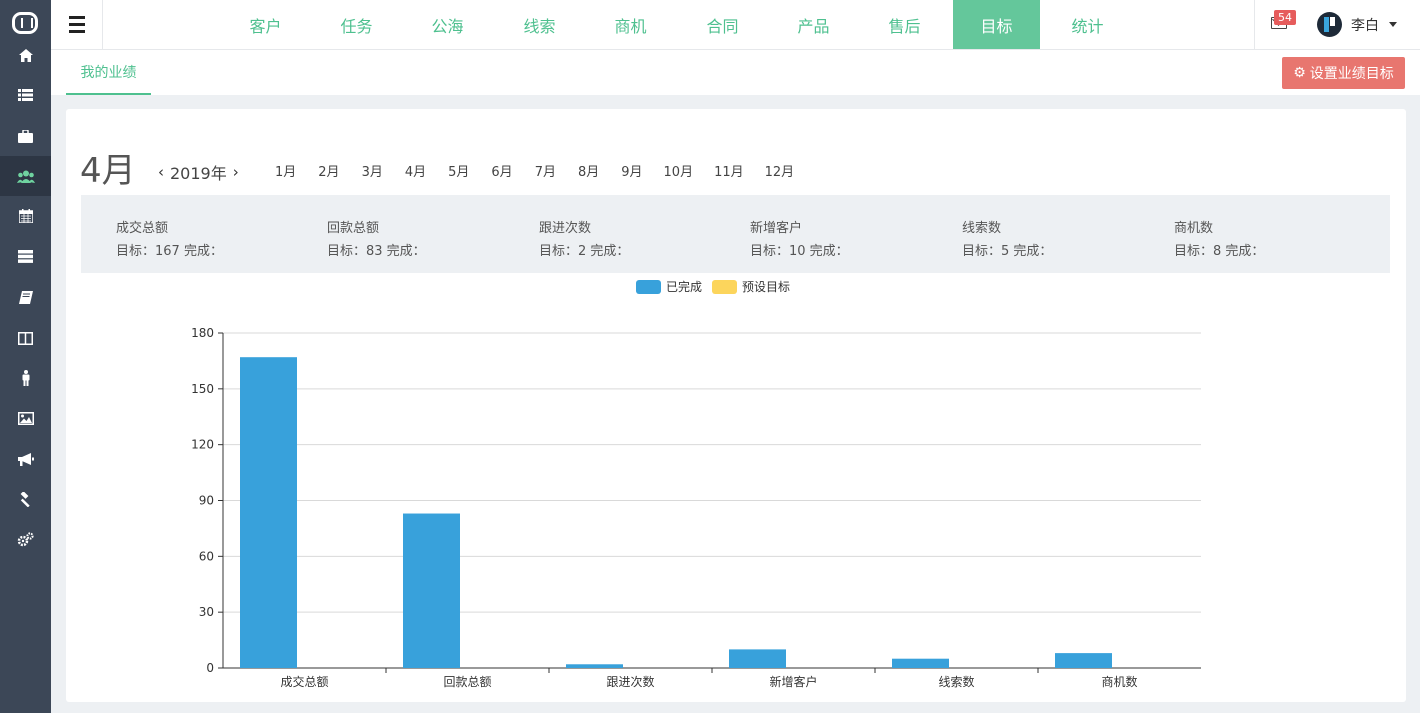 Image resolution: width=1420 pixels, height=713 pixels. I want to click on gavel-nav-item, so click(25, 499).